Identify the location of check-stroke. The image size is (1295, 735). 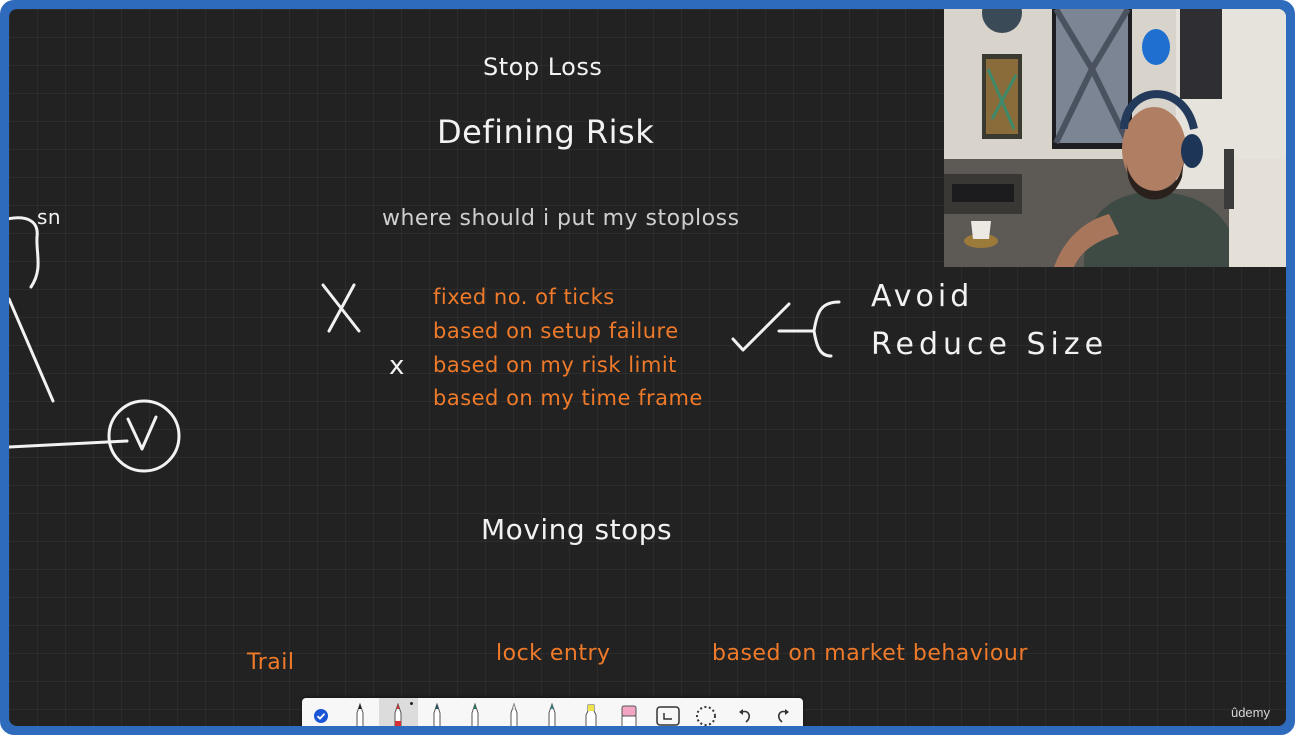
(761, 327).